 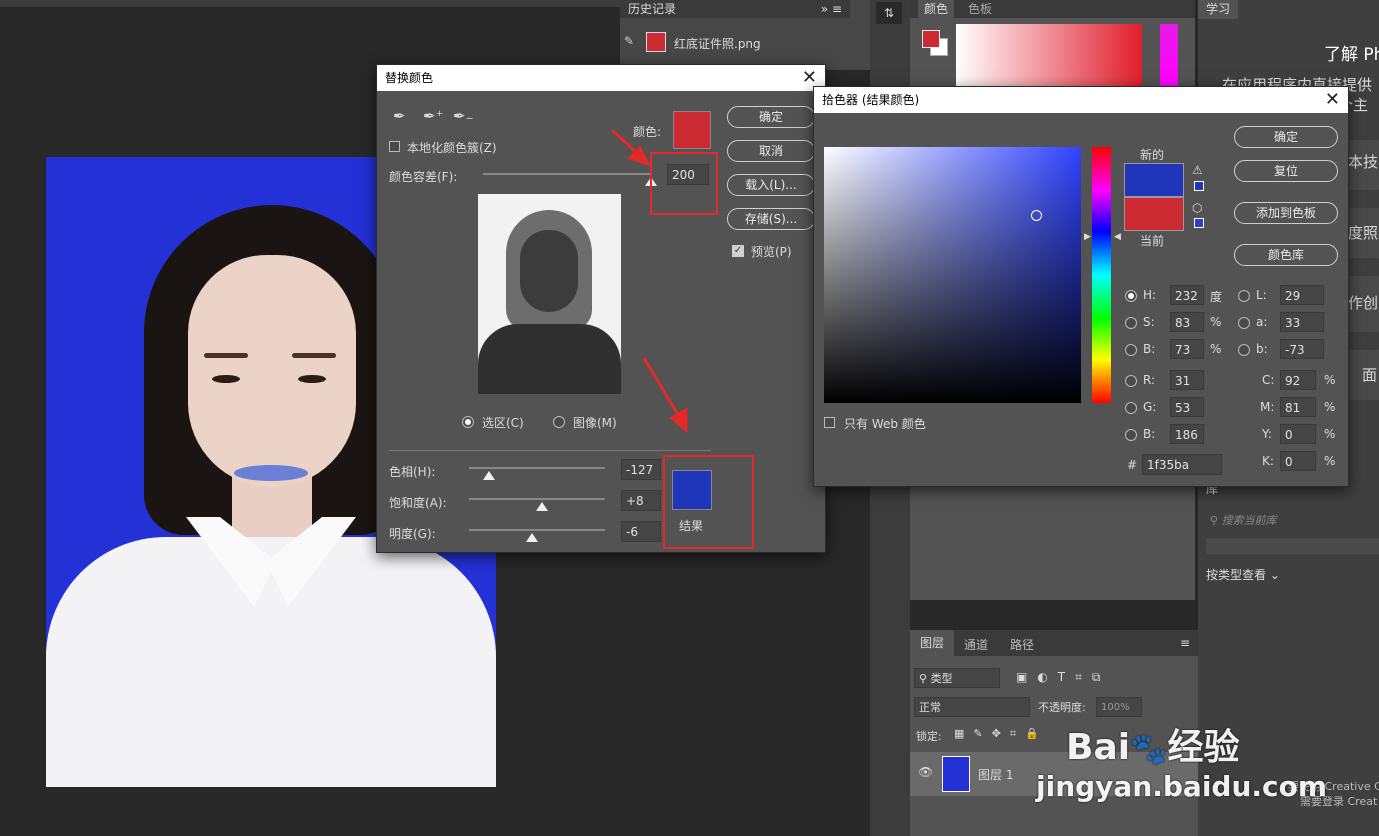 I want to click on r-radio, so click(x=1131, y=381).